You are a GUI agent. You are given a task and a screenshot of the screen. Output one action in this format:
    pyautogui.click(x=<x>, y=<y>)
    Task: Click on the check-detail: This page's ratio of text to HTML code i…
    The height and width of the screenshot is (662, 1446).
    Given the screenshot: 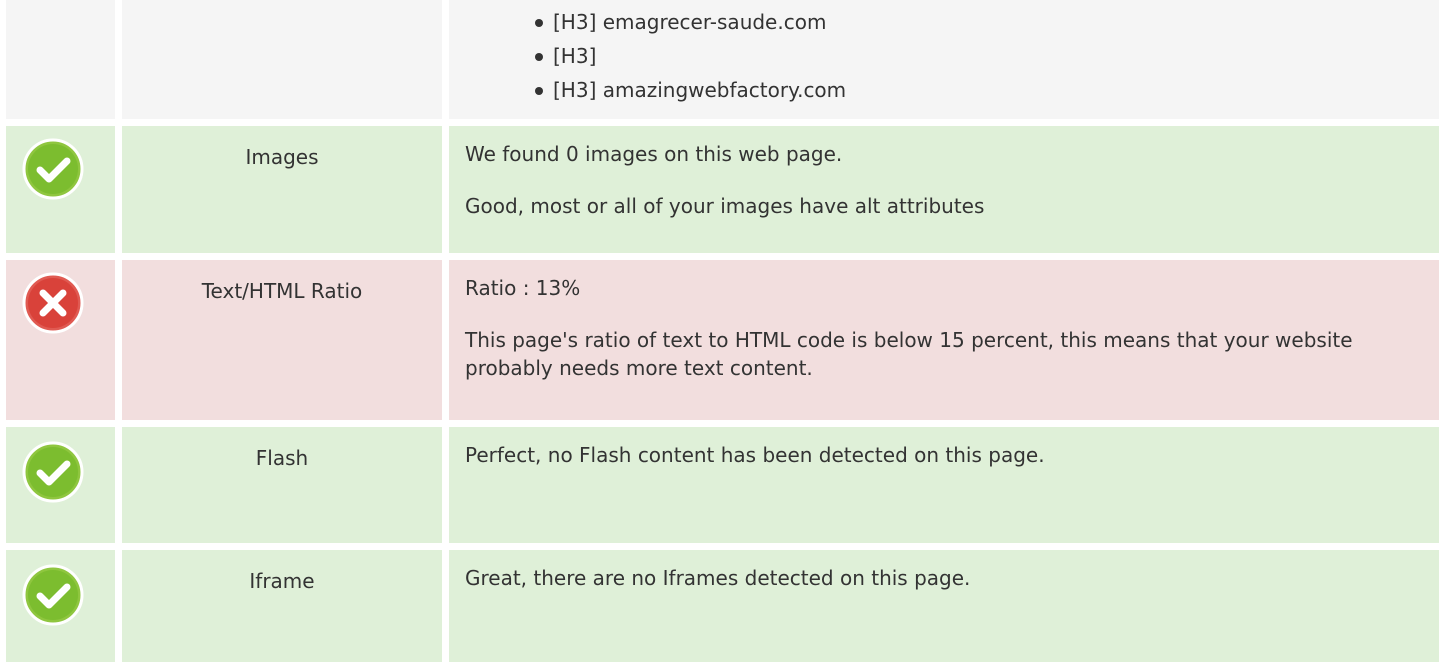 What is the action you would take?
    pyautogui.click(x=909, y=354)
    